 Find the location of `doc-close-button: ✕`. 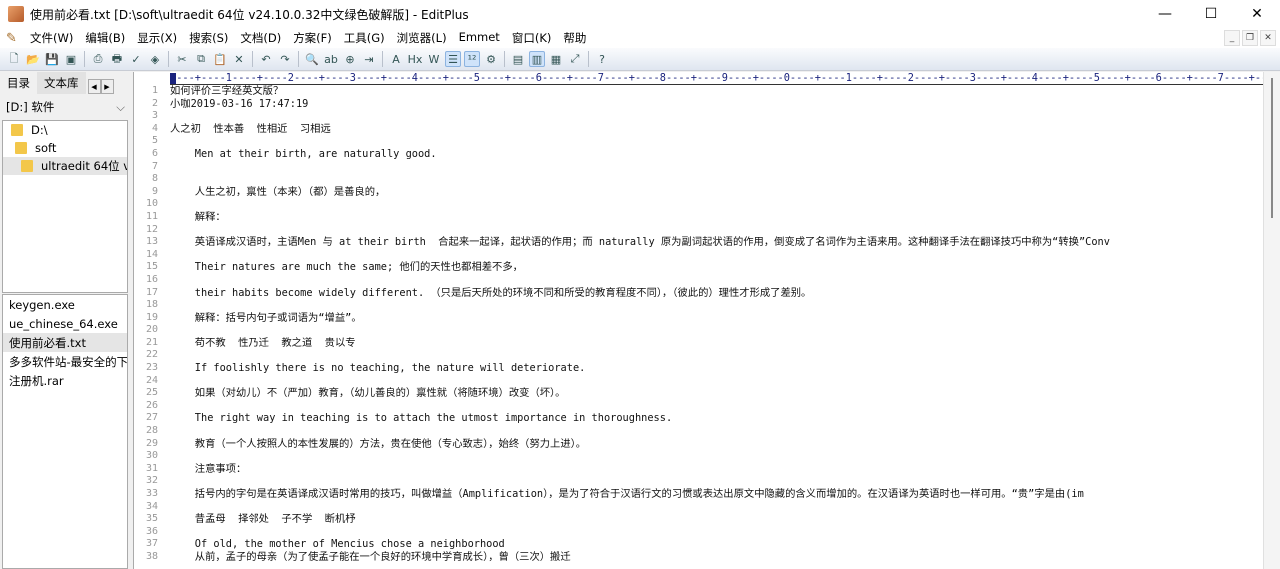

doc-close-button: ✕ is located at coordinates (1268, 38).